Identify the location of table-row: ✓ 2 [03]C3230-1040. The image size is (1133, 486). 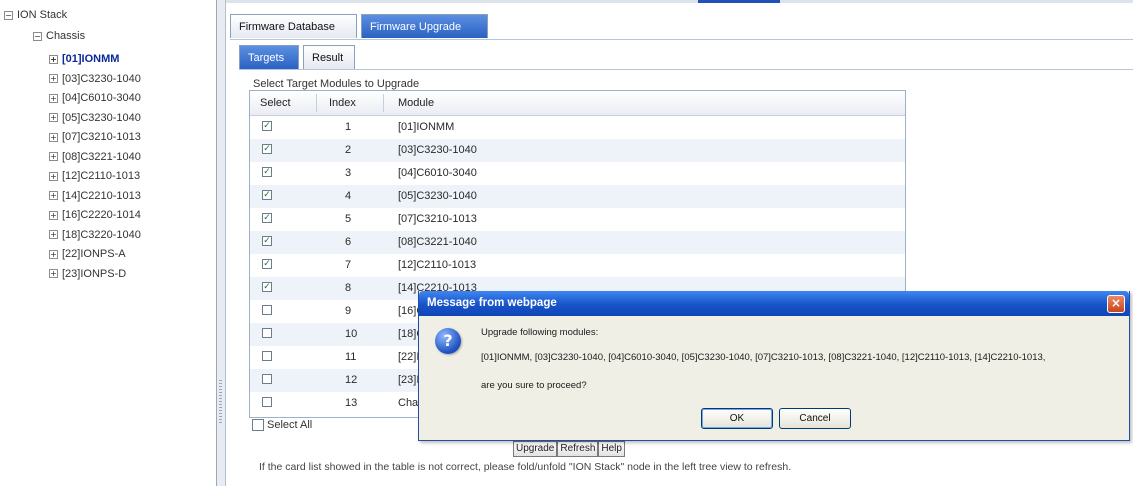
(577, 150).